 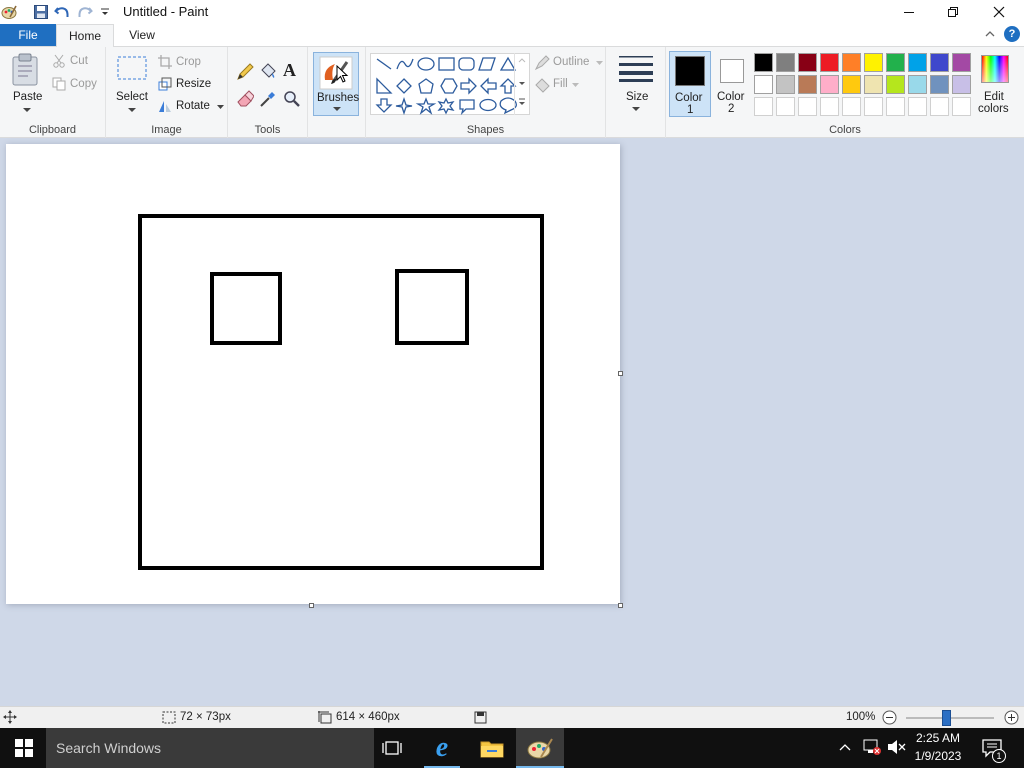 I want to click on internet-explorer-icon: e, so click(x=442, y=748).